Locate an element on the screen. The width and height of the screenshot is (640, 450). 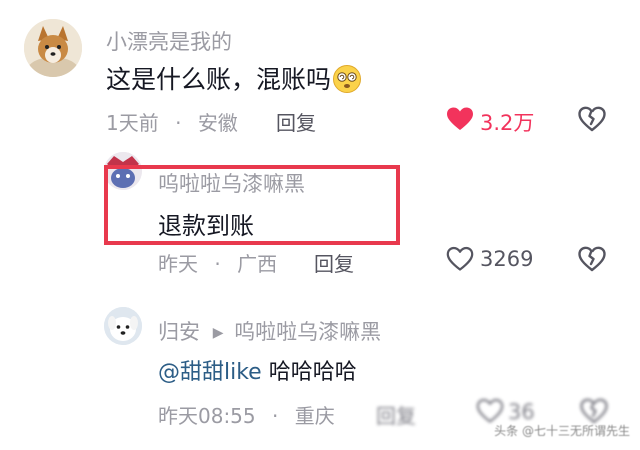
comment-meta: 昨天 · 广西 is located at coordinates (217, 262).